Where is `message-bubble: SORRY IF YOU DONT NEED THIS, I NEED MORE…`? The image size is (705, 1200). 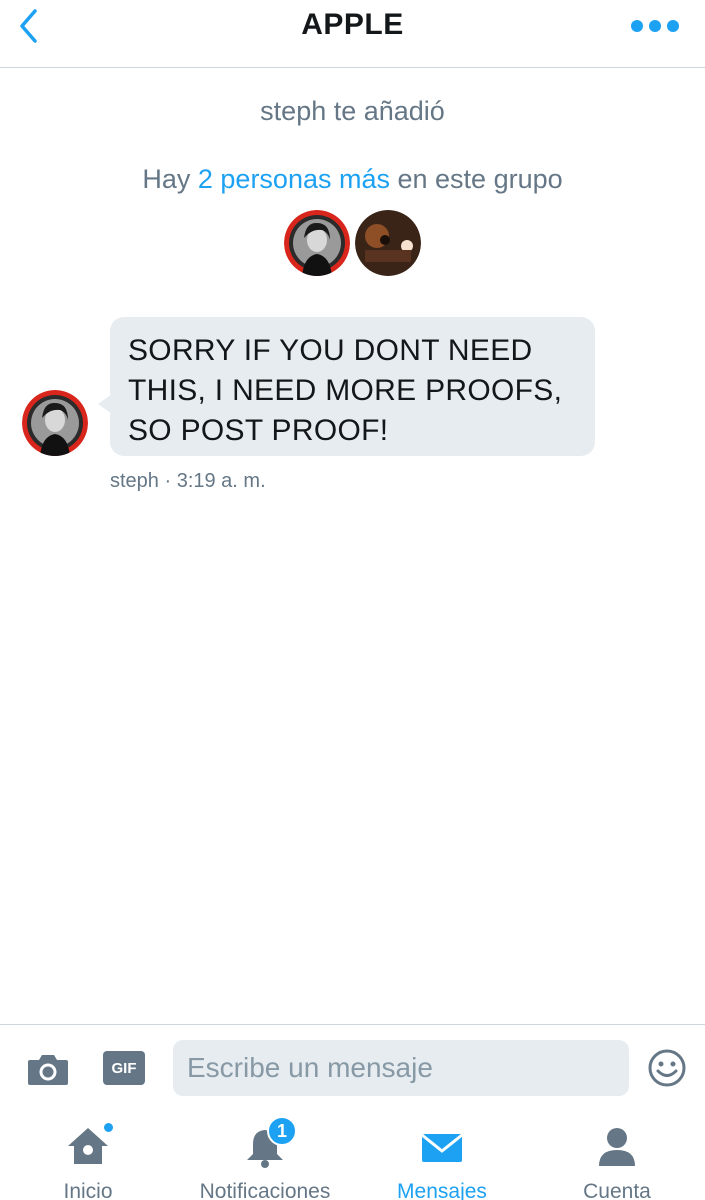
message-bubble: SORRY IF YOU DONT NEED THIS, I NEED MORE… is located at coordinates (352, 386).